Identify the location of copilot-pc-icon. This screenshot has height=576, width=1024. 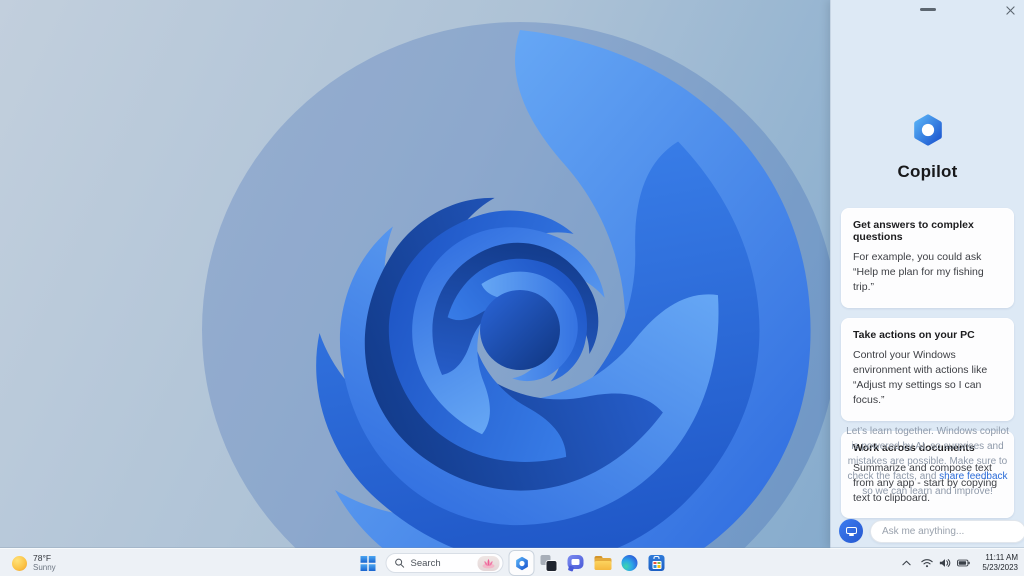
(851, 531).